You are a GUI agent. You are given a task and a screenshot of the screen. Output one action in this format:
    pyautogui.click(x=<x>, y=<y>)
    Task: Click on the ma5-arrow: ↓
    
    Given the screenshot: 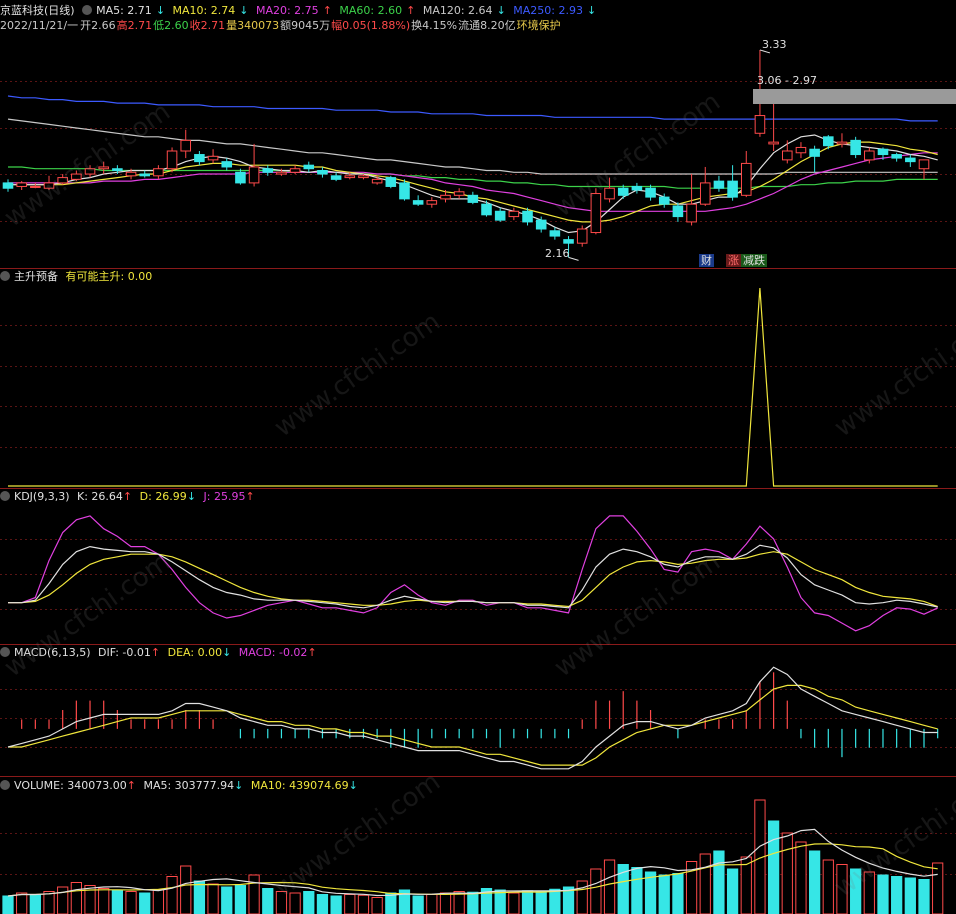 What is the action you would take?
    pyautogui.click(x=160, y=10)
    